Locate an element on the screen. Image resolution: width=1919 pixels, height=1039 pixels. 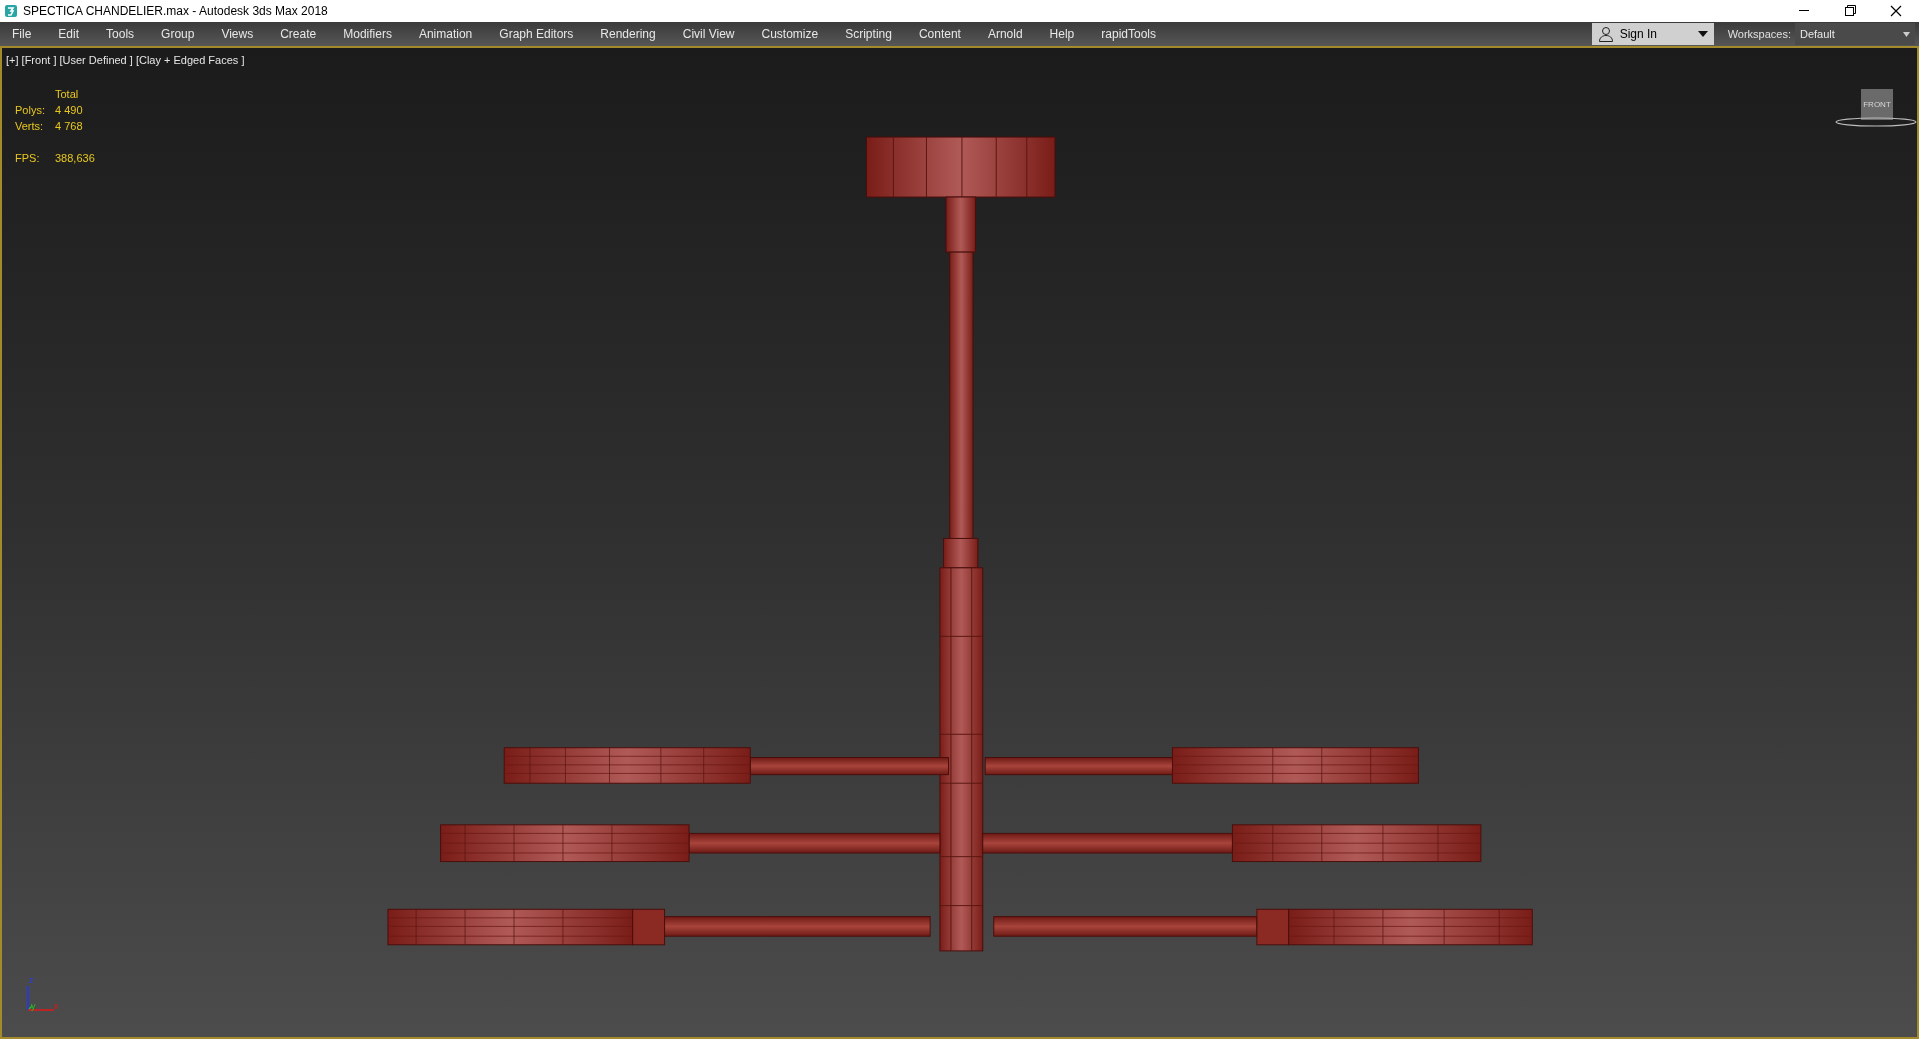
viewcube-label: FRONT is located at coordinates (1877, 104).